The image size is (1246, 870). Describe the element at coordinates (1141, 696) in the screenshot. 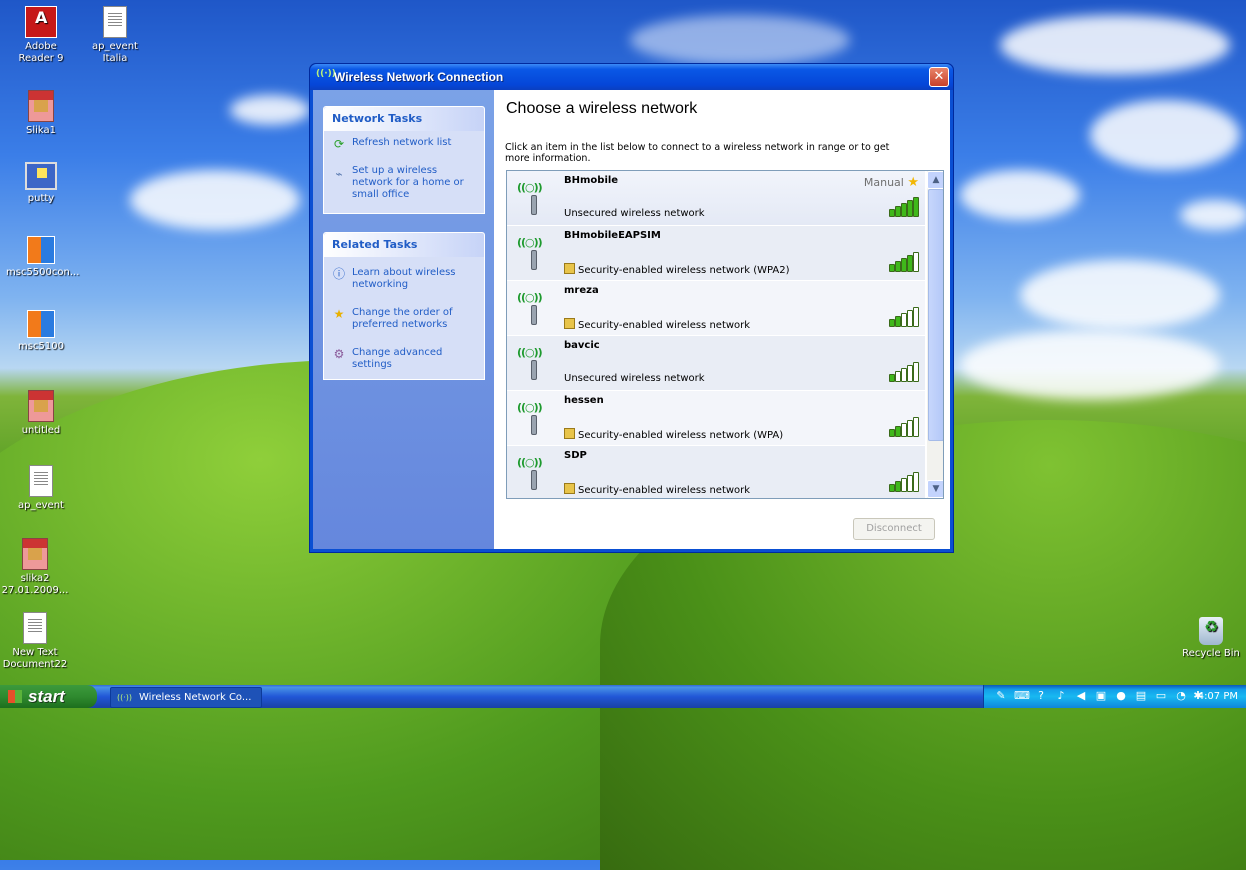

I see `display-icon: ▤` at that location.